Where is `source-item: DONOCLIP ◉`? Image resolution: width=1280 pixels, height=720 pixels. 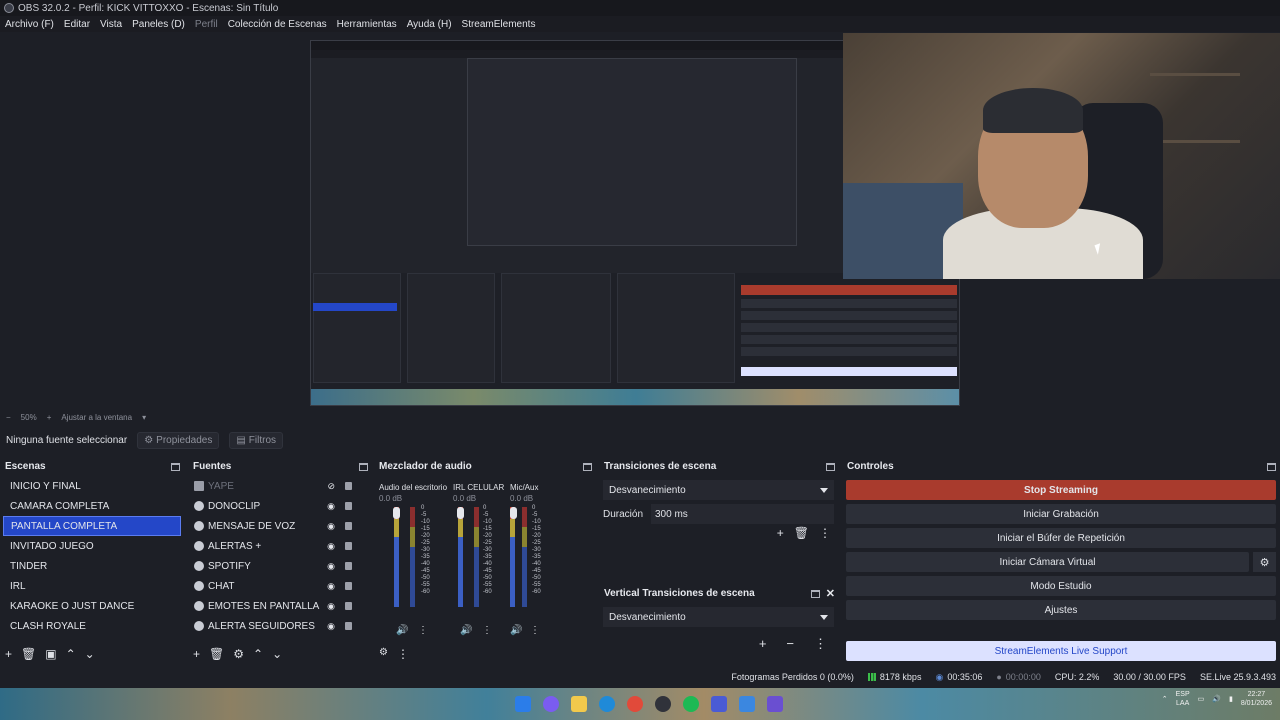
source-item: DONOCLIP ◉ is located at coordinates (280, 506).